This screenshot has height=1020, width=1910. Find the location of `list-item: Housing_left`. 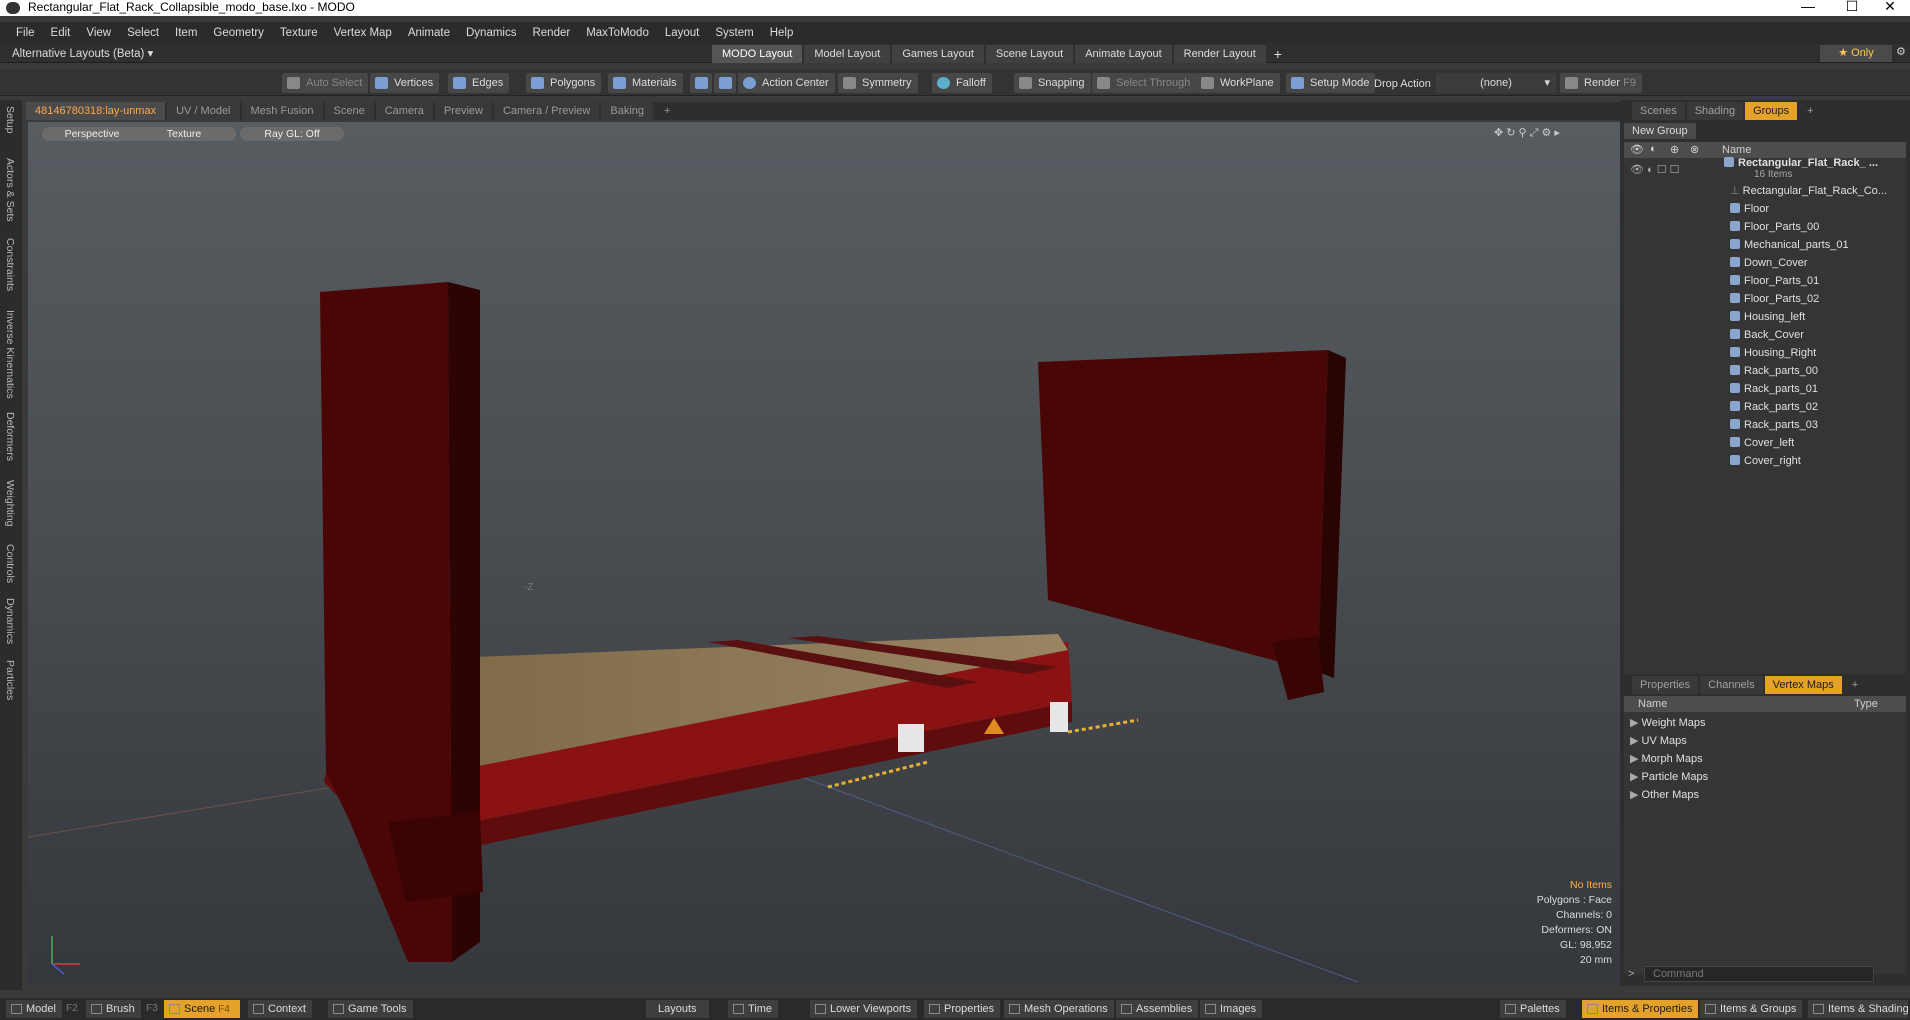

list-item: Housing_left is located at coordinates (1767, 317).